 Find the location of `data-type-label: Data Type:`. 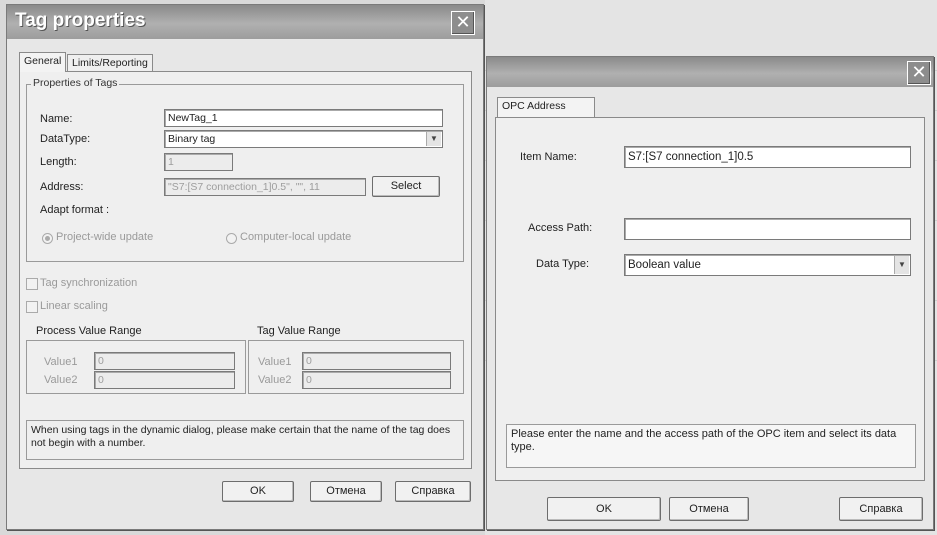

data-type-label: Data Type: is located at coordinates (562, 264).